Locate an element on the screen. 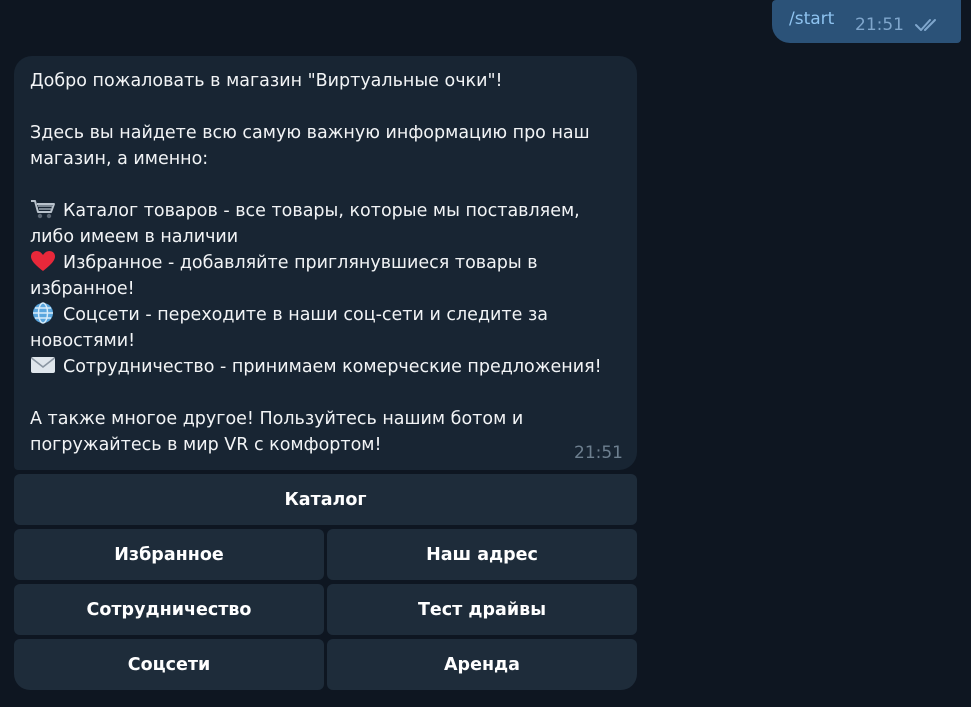 This screenshot has height=707, width=971. cooperation-button: Сотрудничество is located at coordinates (169, 609).